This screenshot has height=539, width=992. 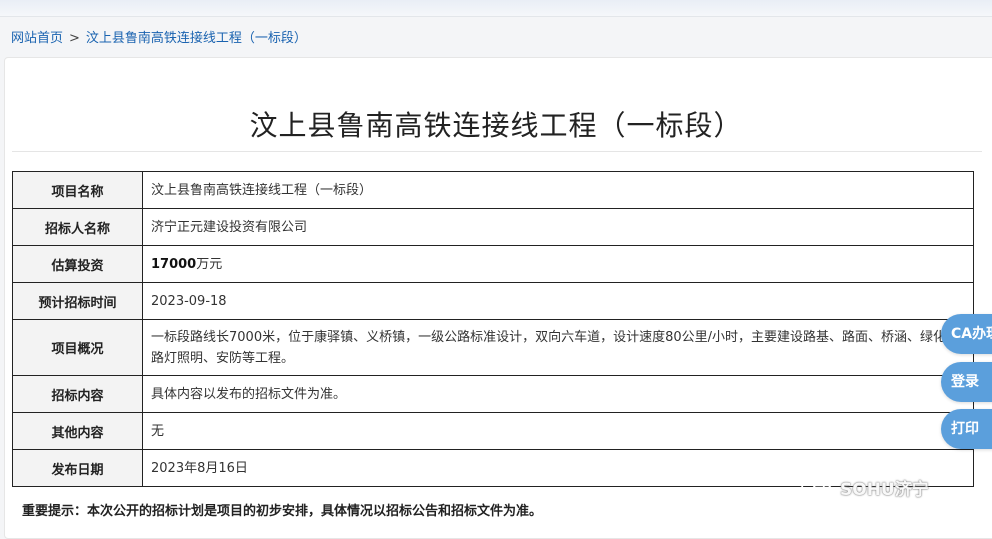 I want to click on row-label-investment: 估算投资, so click(x=77, y=264).